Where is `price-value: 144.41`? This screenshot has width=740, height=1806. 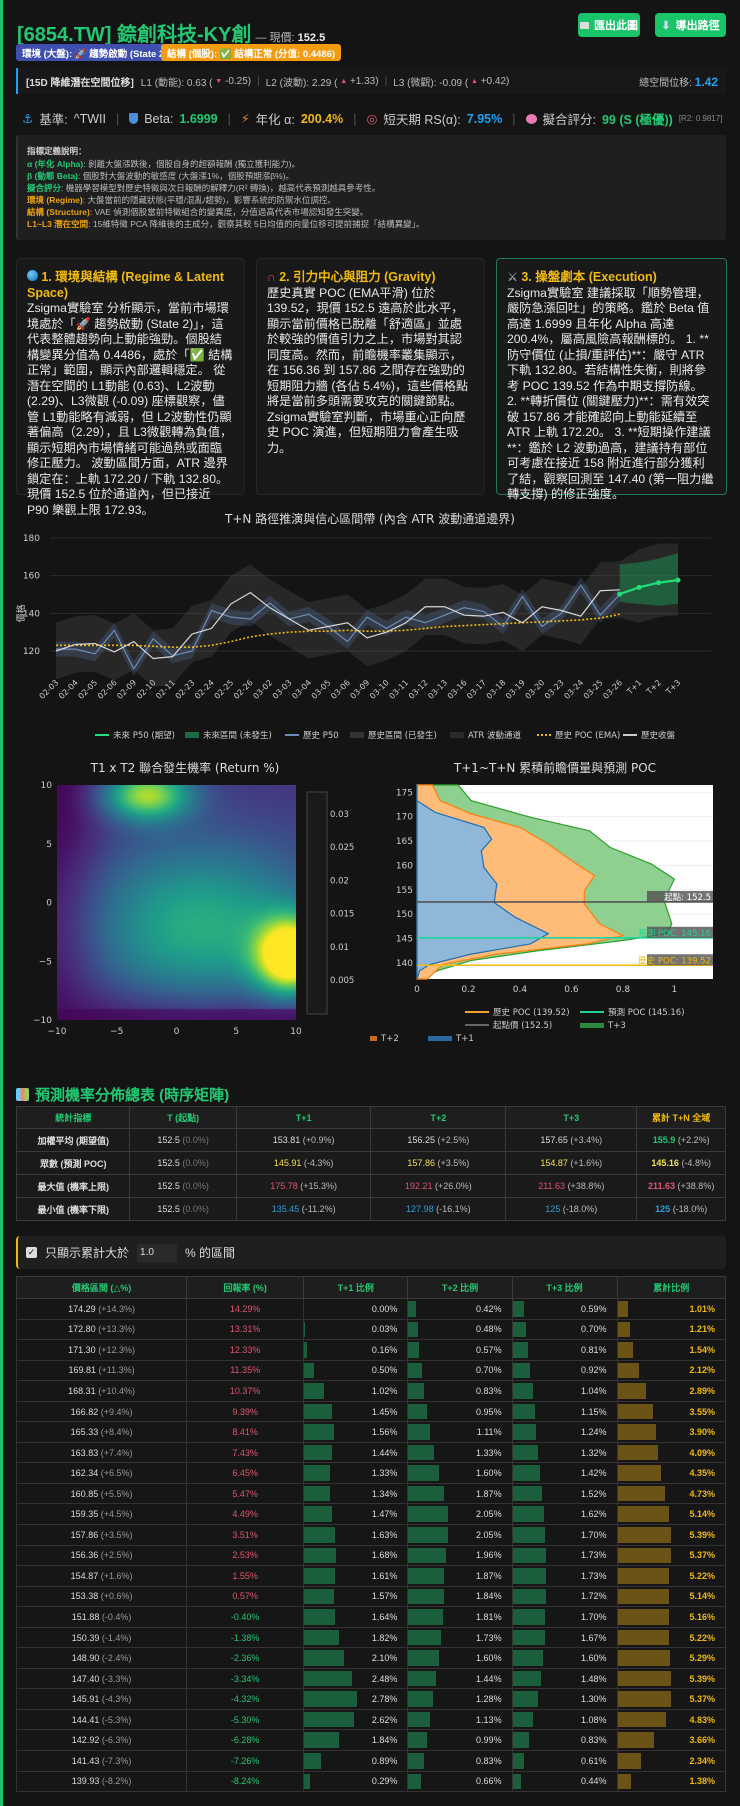
price-value: 144.41 is located at coordinates (85, 1719).